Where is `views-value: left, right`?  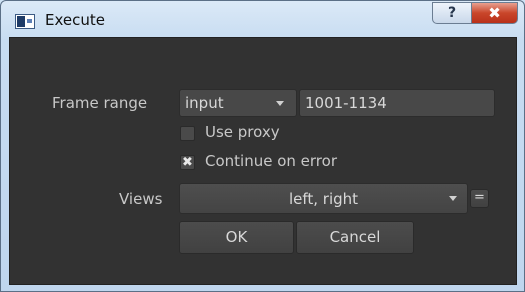 views-value: left, right is located at coordinates (323, 199).